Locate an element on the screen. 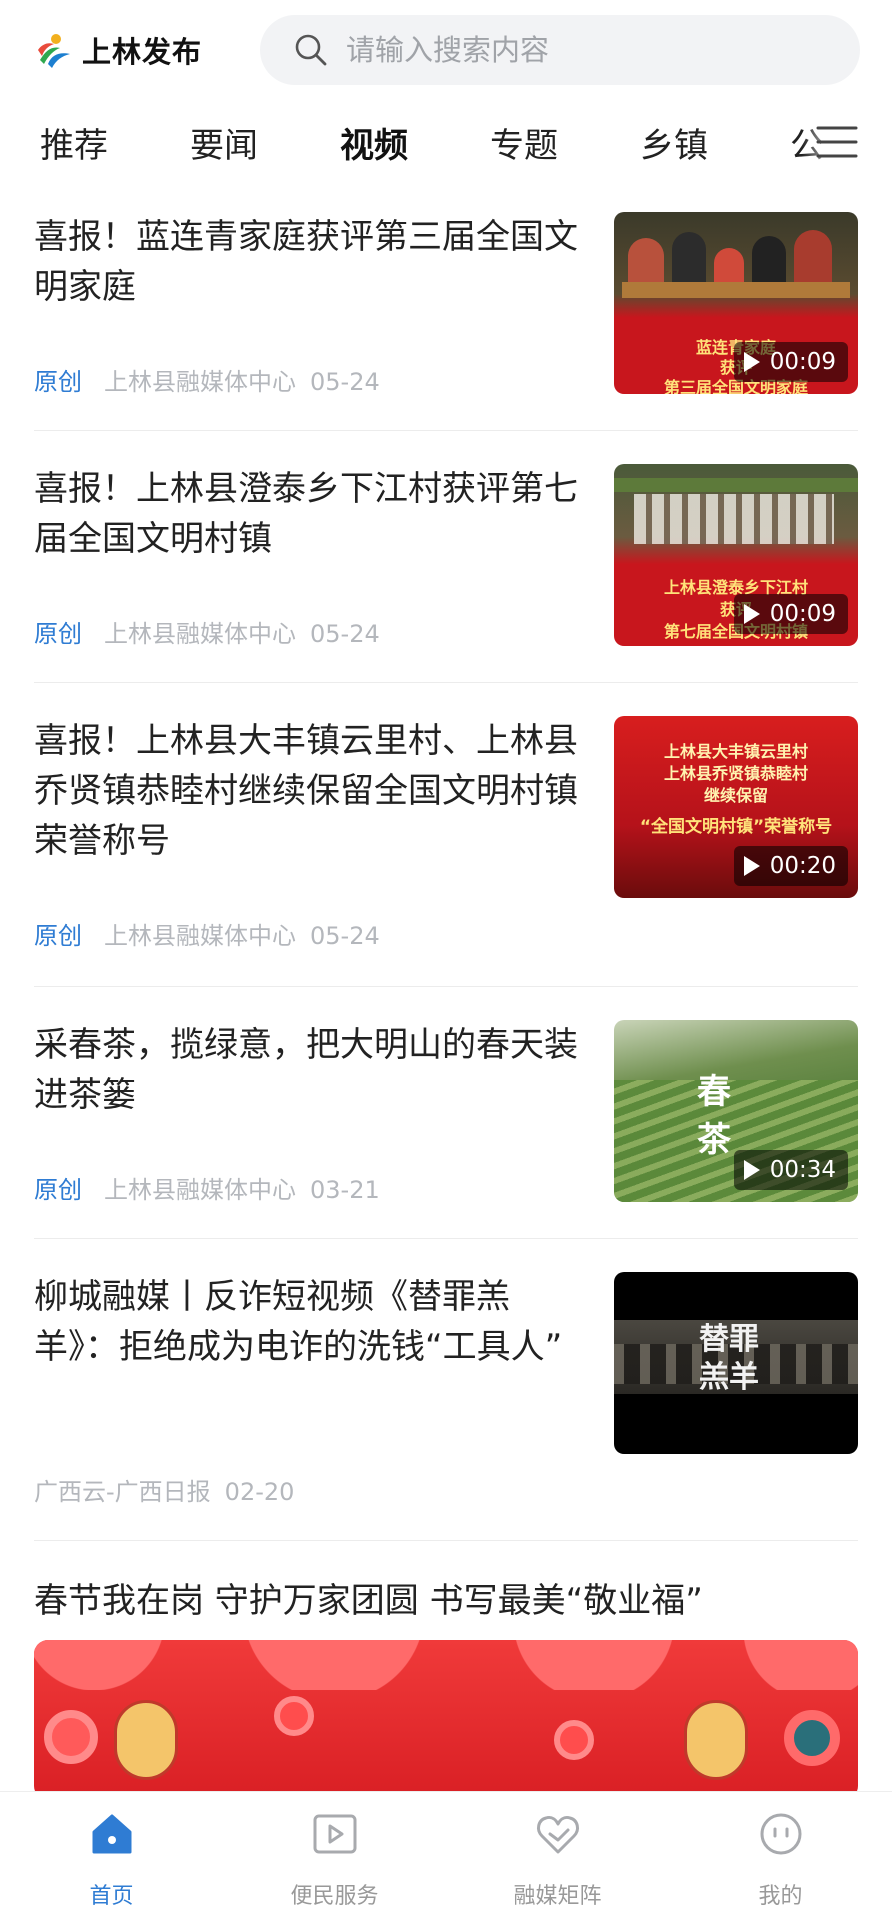 Image resolution: width=892 pixels, height=1920 pixels. nav-label: 便民服务 is located at coordinates (334, 1896).